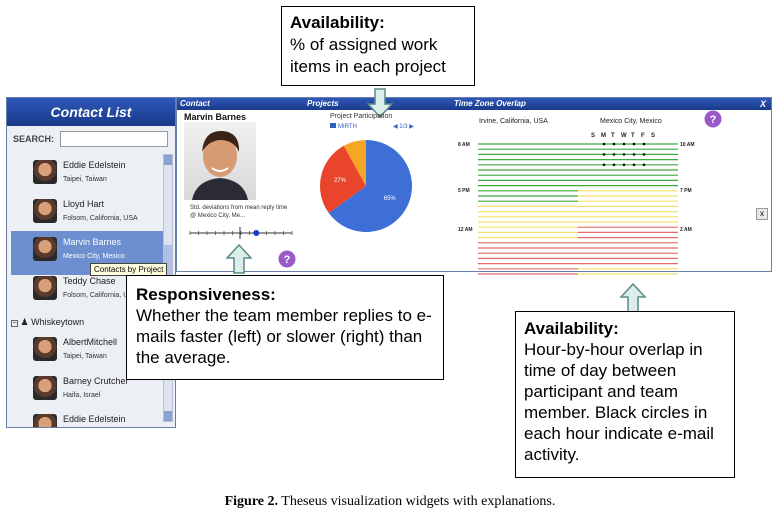  I want to click on weekday-label: W, so click(624, 136).